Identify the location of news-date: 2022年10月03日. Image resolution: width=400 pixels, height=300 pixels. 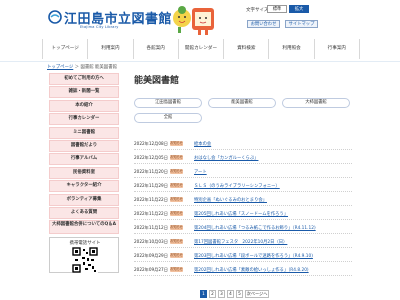
(151, 241).